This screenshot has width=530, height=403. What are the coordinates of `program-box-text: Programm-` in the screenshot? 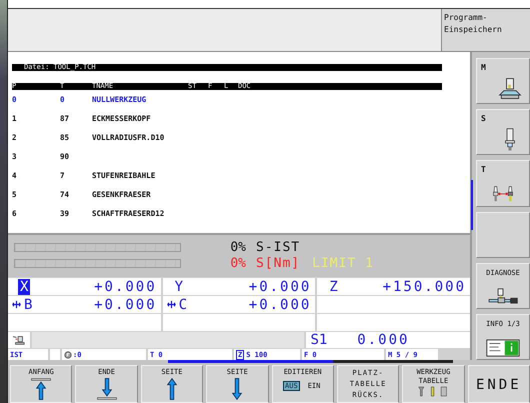 It's located at (466, 18).